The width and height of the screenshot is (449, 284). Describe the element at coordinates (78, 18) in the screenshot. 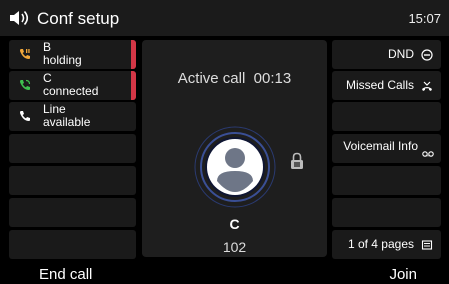

I see `screen-title: Conf setup` at that location.